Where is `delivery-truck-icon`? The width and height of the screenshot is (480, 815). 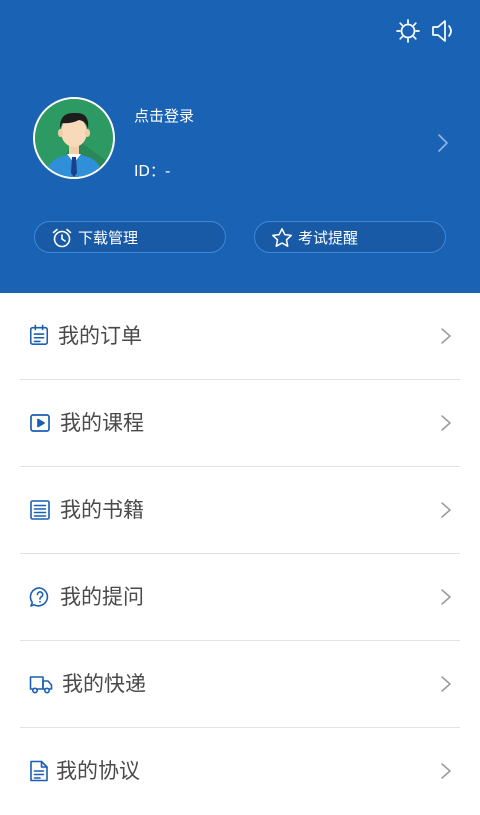 delivery-truck-icon is located at coordinates (41, 685).